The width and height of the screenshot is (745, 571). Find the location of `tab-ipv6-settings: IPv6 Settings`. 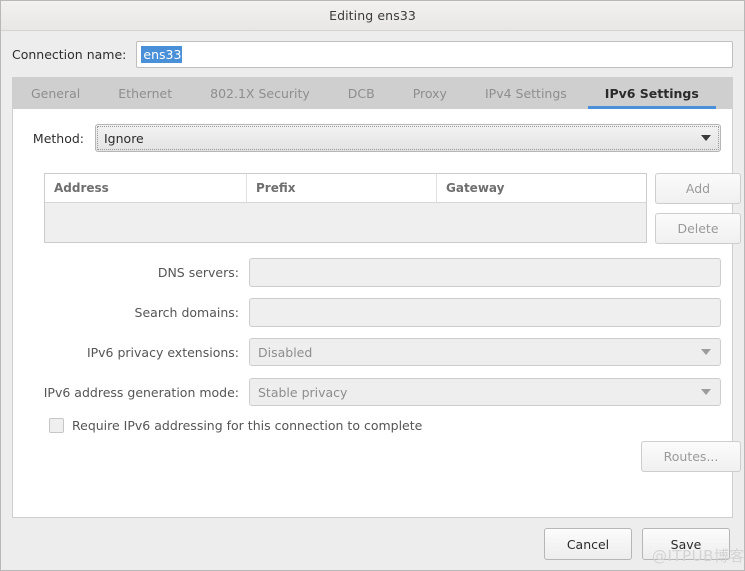

tab-ipv6-settings: IPv6 Settings is located at coordinates (652, 93).